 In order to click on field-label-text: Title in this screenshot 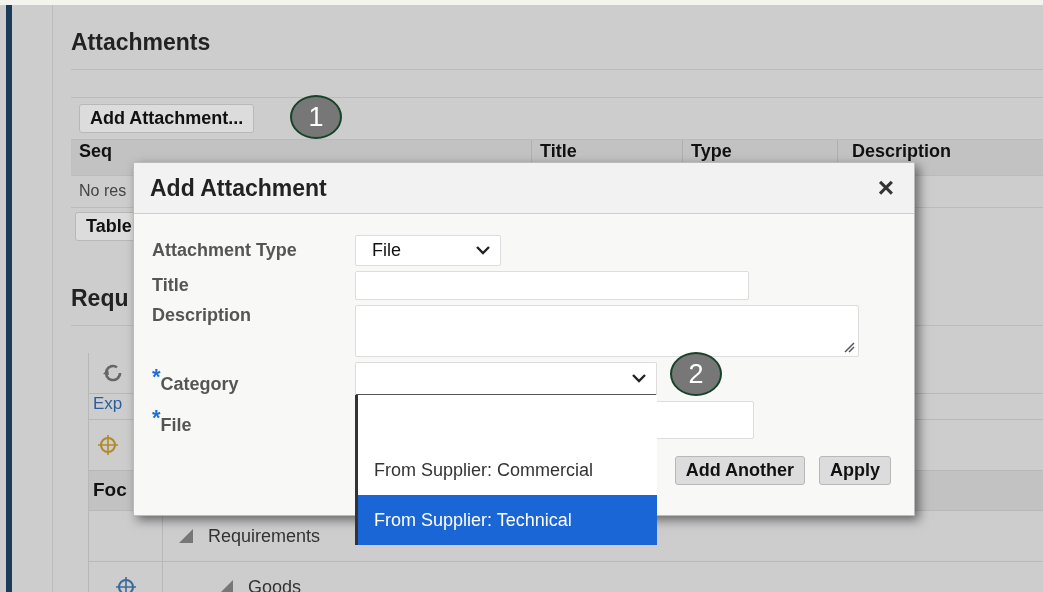, I will do `click(170, 285)`.